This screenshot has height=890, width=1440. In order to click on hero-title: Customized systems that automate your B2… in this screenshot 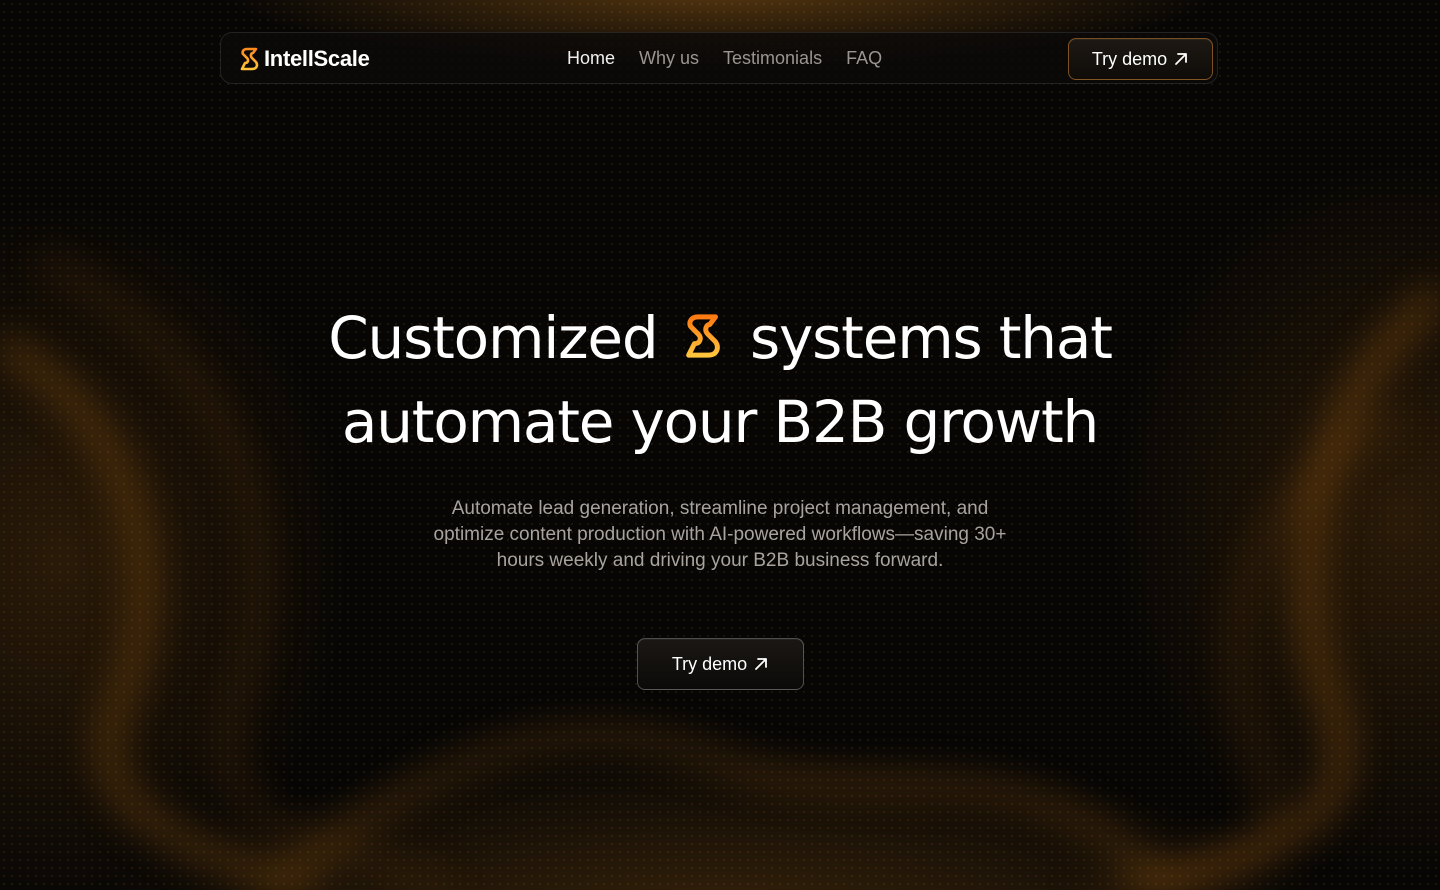, I will do `click(720, 380)`.